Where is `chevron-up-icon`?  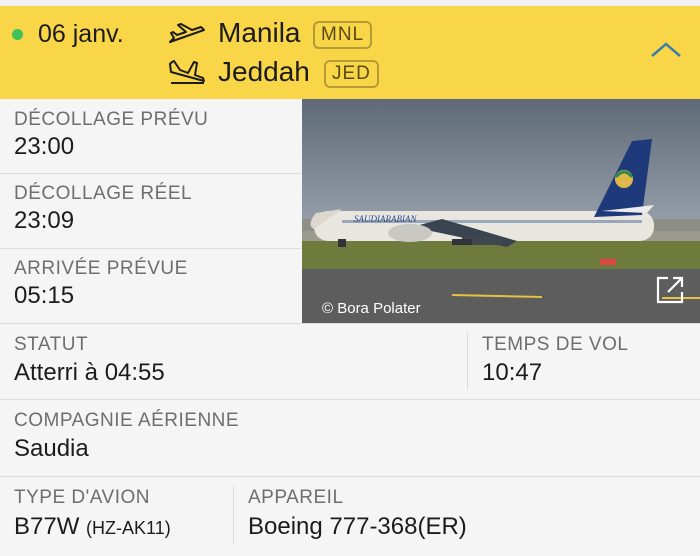 chevron-up-icon is located at coordinates (666, 50).